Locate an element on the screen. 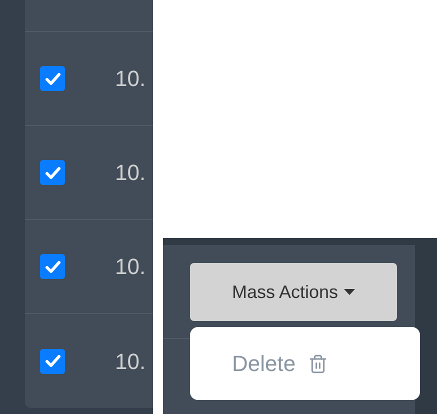  mass-actions-button: Mass Actions is located at coordinates (293, 292).